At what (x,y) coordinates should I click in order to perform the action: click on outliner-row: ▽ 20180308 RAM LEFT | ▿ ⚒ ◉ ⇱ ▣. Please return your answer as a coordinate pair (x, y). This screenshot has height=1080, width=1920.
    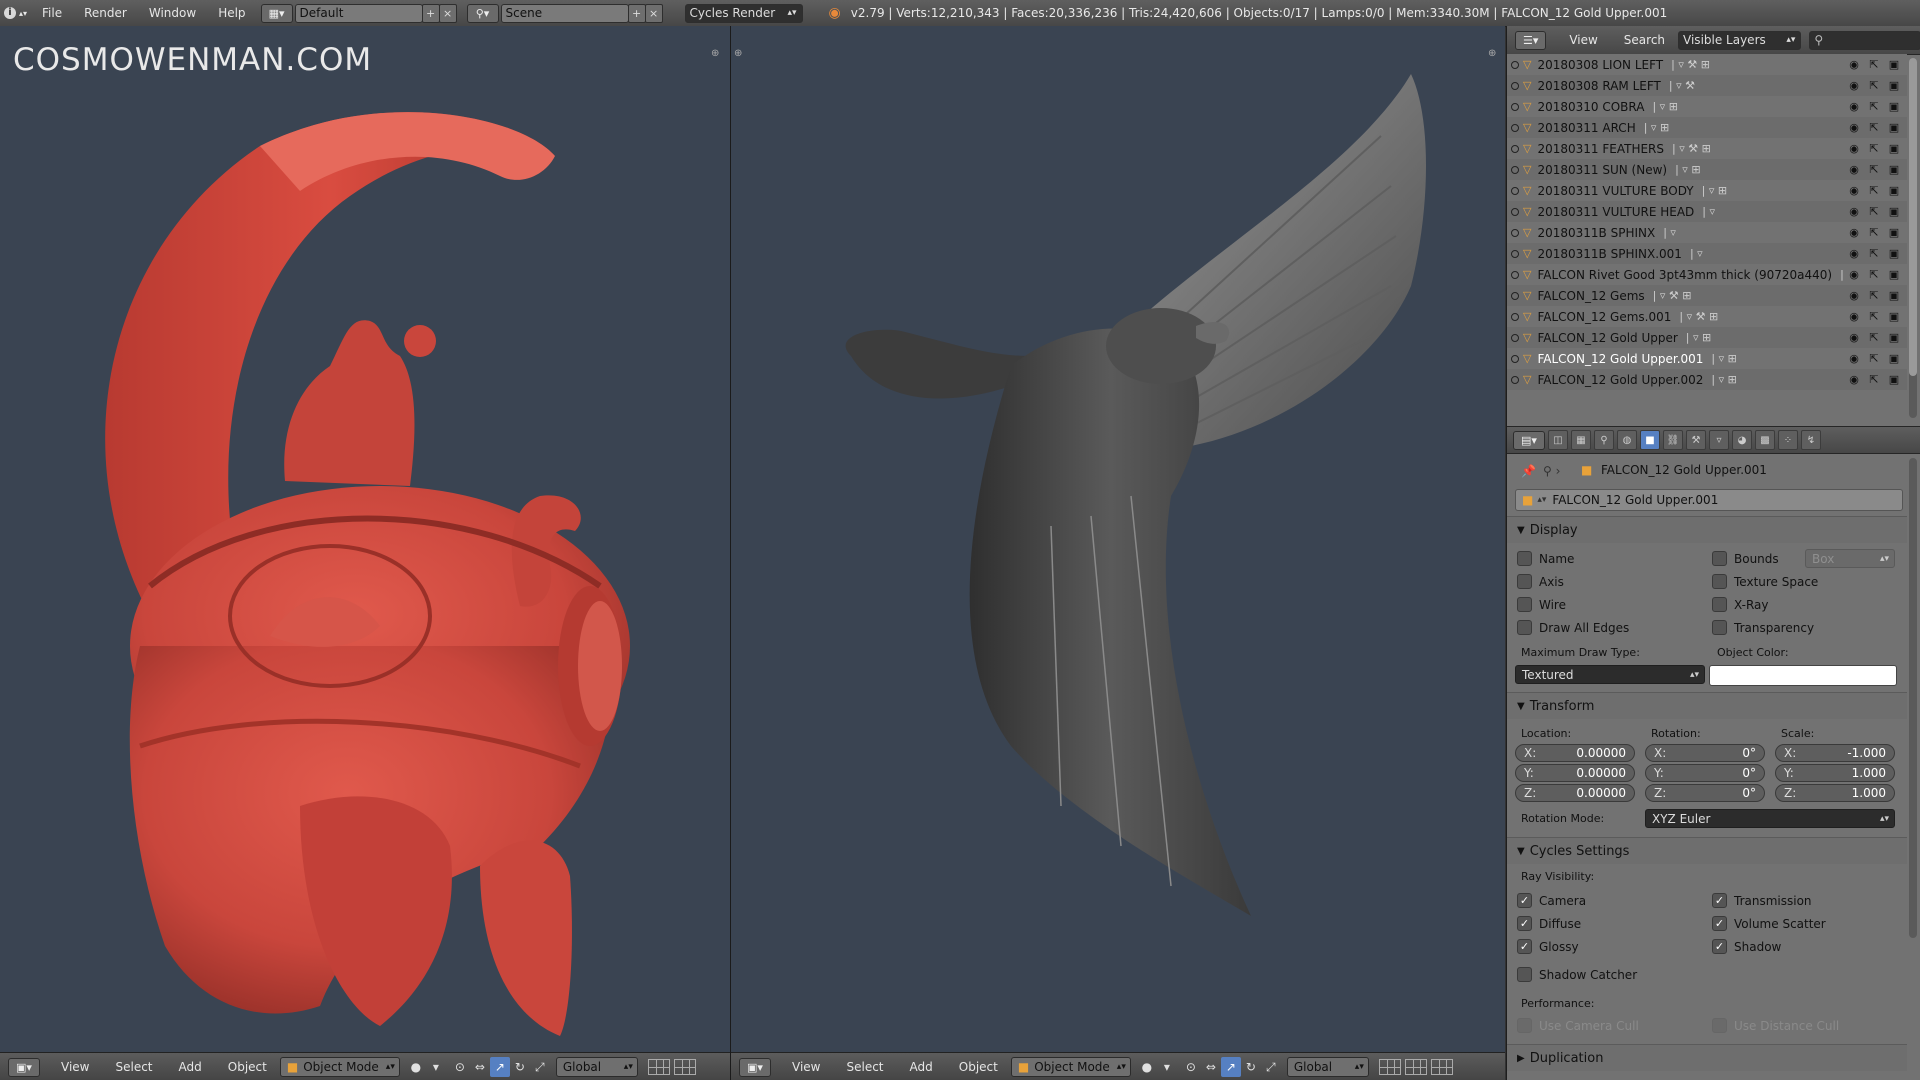
    Looking at the image, I should click on (1707, 85).